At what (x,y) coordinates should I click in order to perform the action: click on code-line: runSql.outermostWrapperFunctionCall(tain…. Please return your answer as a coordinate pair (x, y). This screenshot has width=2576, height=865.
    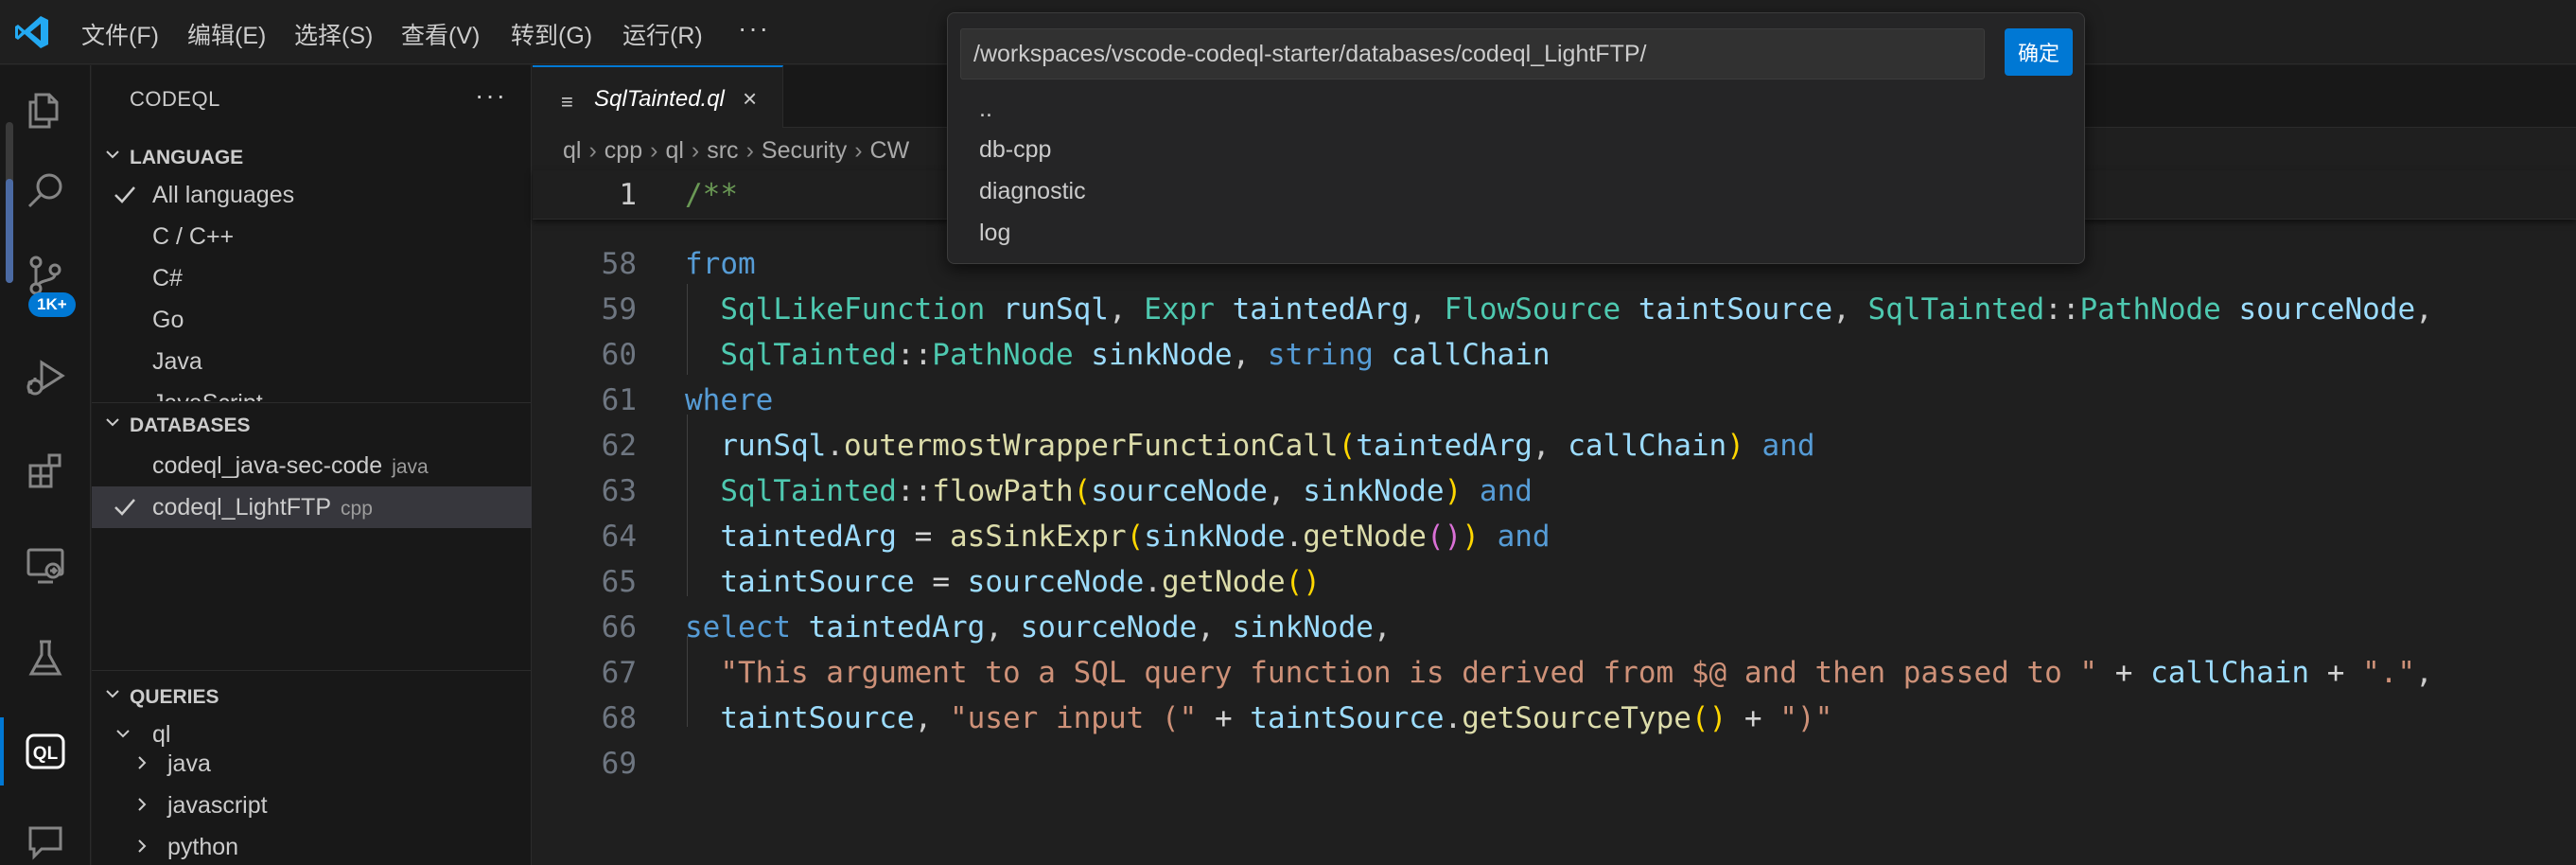
    Looking at the image, I should click on (1268, 446).